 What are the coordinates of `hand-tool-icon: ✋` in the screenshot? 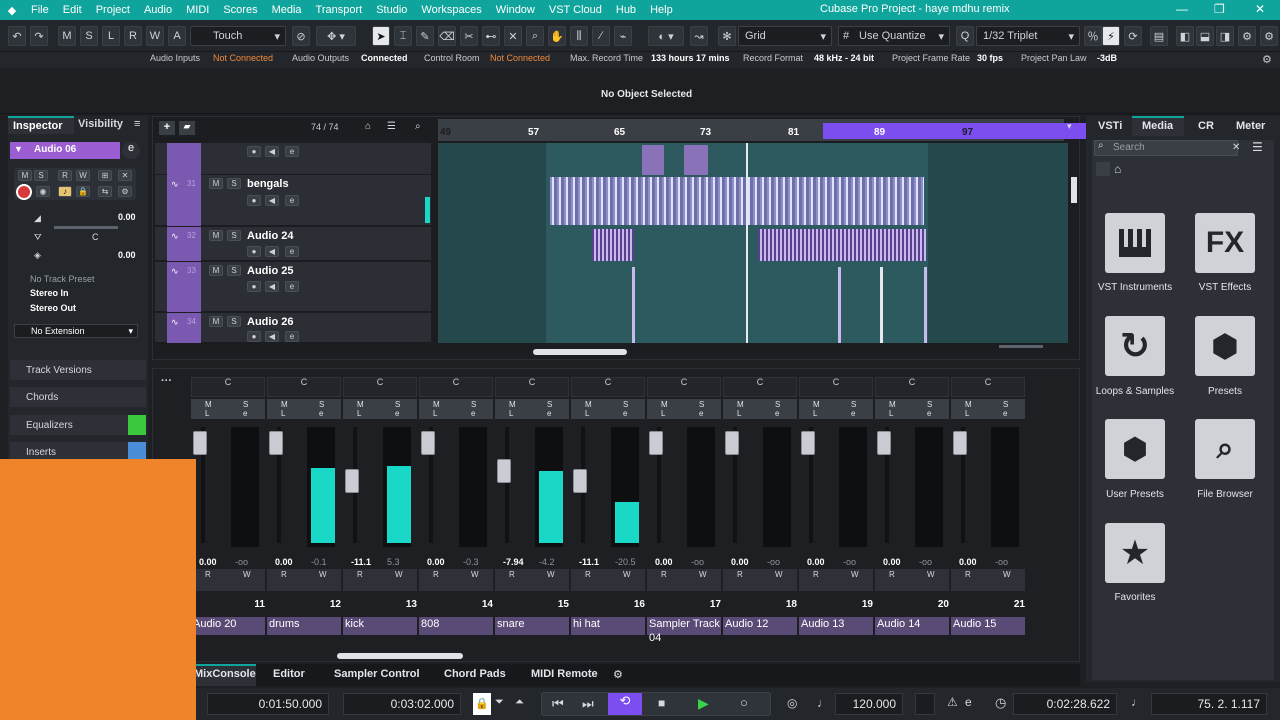 It's located at (557, 36).